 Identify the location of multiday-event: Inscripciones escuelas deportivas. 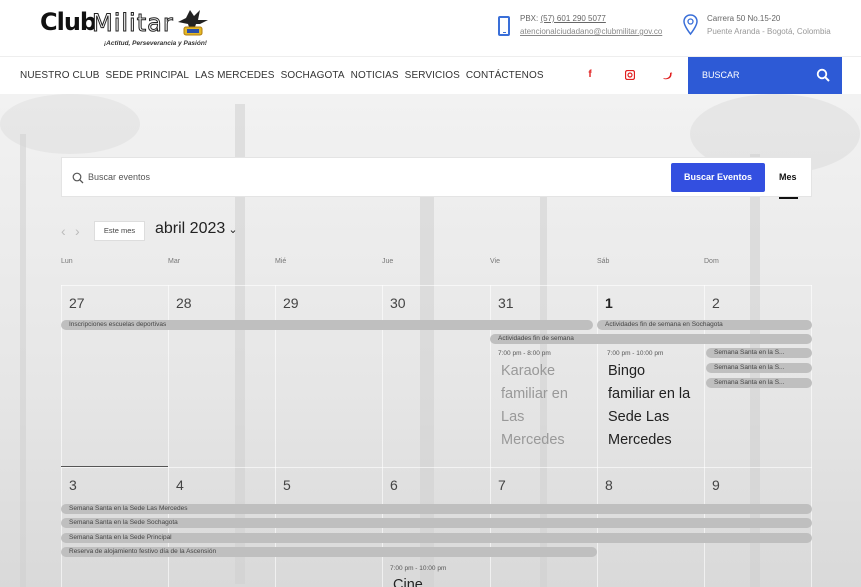
(327, 325).